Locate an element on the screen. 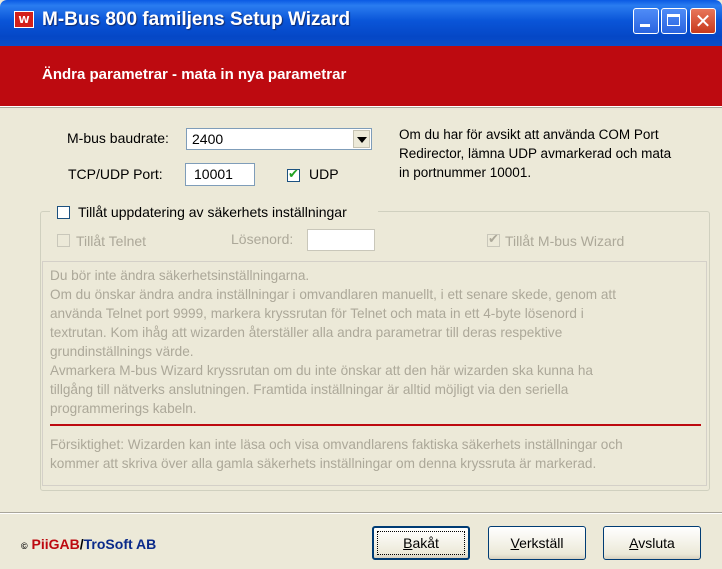  copyright-notice: © PiiGAB/TroSoft AB is located at coordinates (88, 544).